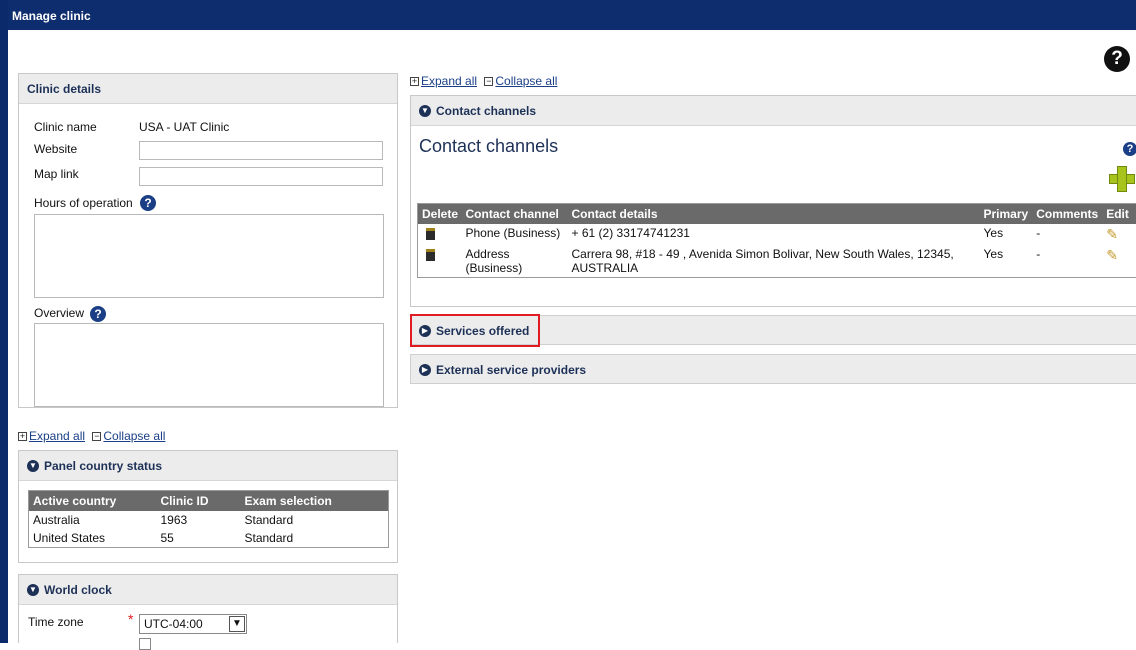 The height and width of the screenshot is (650, 1136). What do you see at coordinates (93, 520) in the screenshot?
I see `cell: Australia` at bounding box center [93, 520].